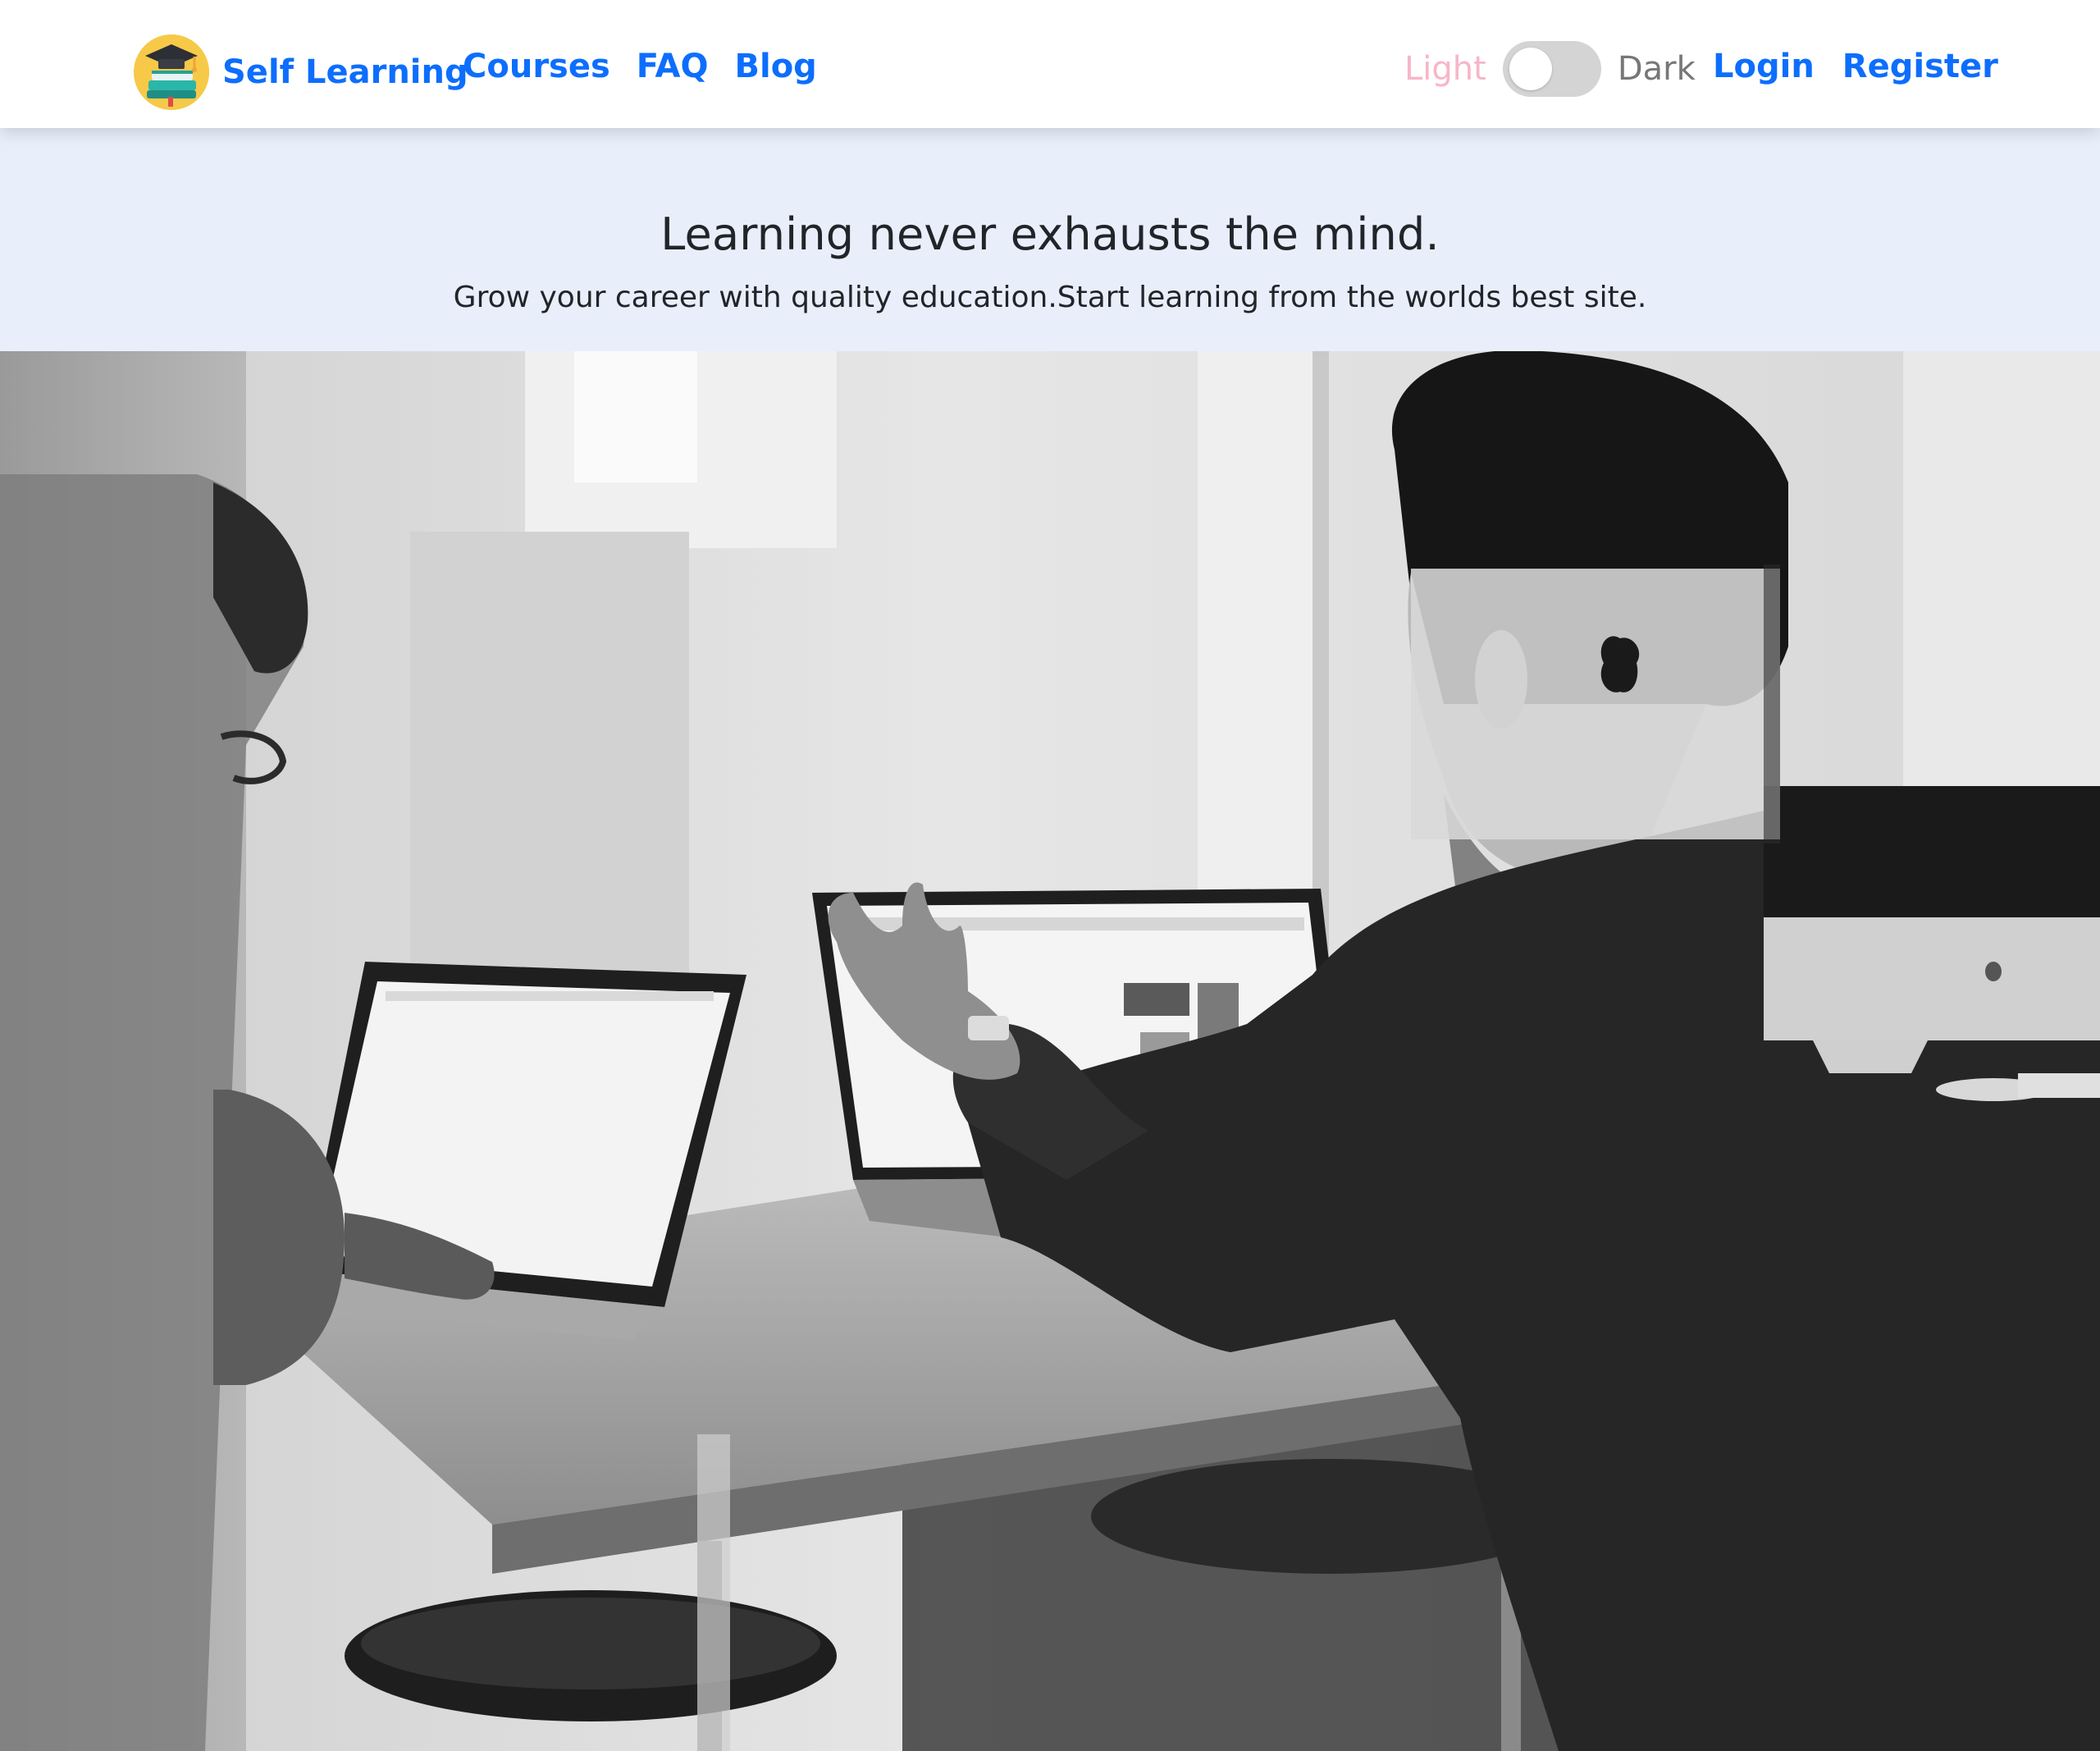  I want to click on auth-nav: Login Register, so click(1856, 66).